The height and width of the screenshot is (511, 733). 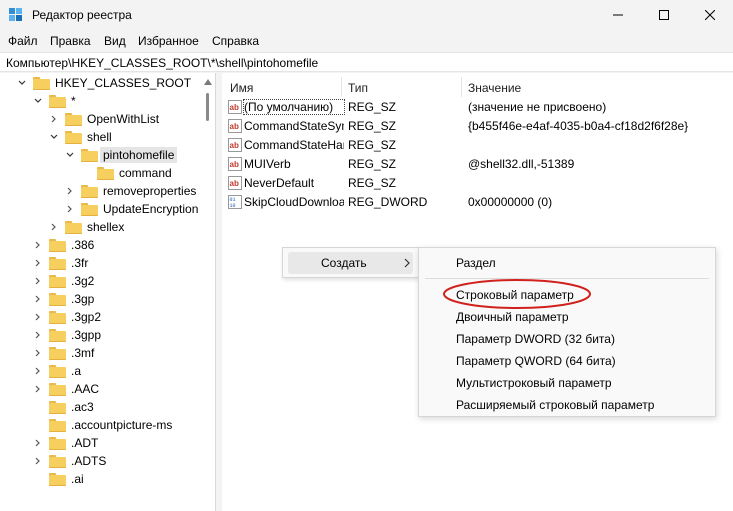 What do you see at coordinates (241, 88) in the screenshot?
I see `column-header-name: Имя` at bounding box center [241, 88].